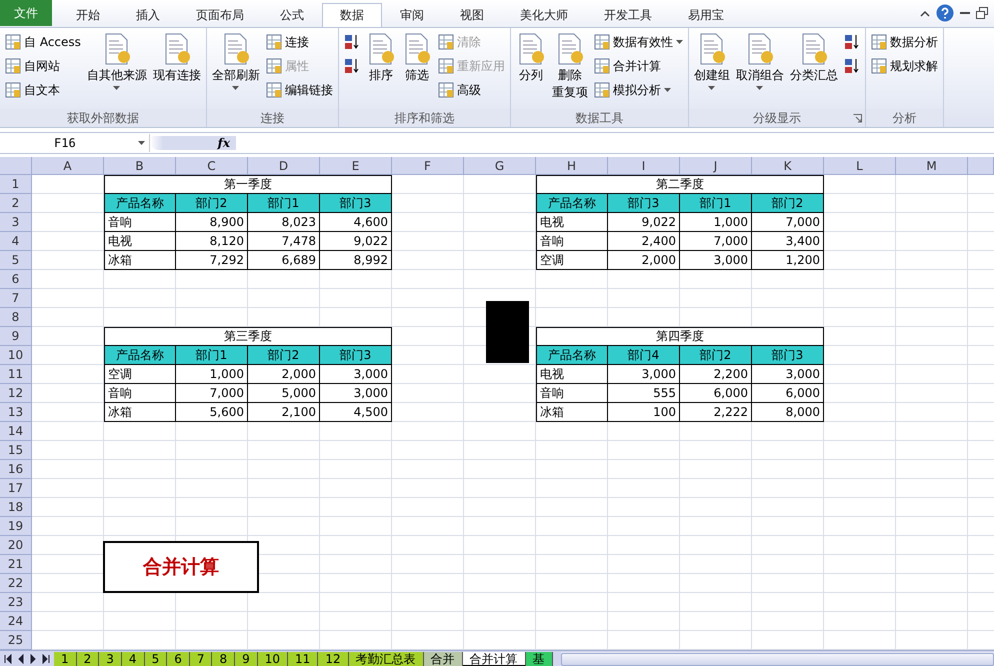 This screenshot has width=994, height=666. Describe the element at coordinates (16, 507) in the screenshot. I see `row-header: 18` at that location.